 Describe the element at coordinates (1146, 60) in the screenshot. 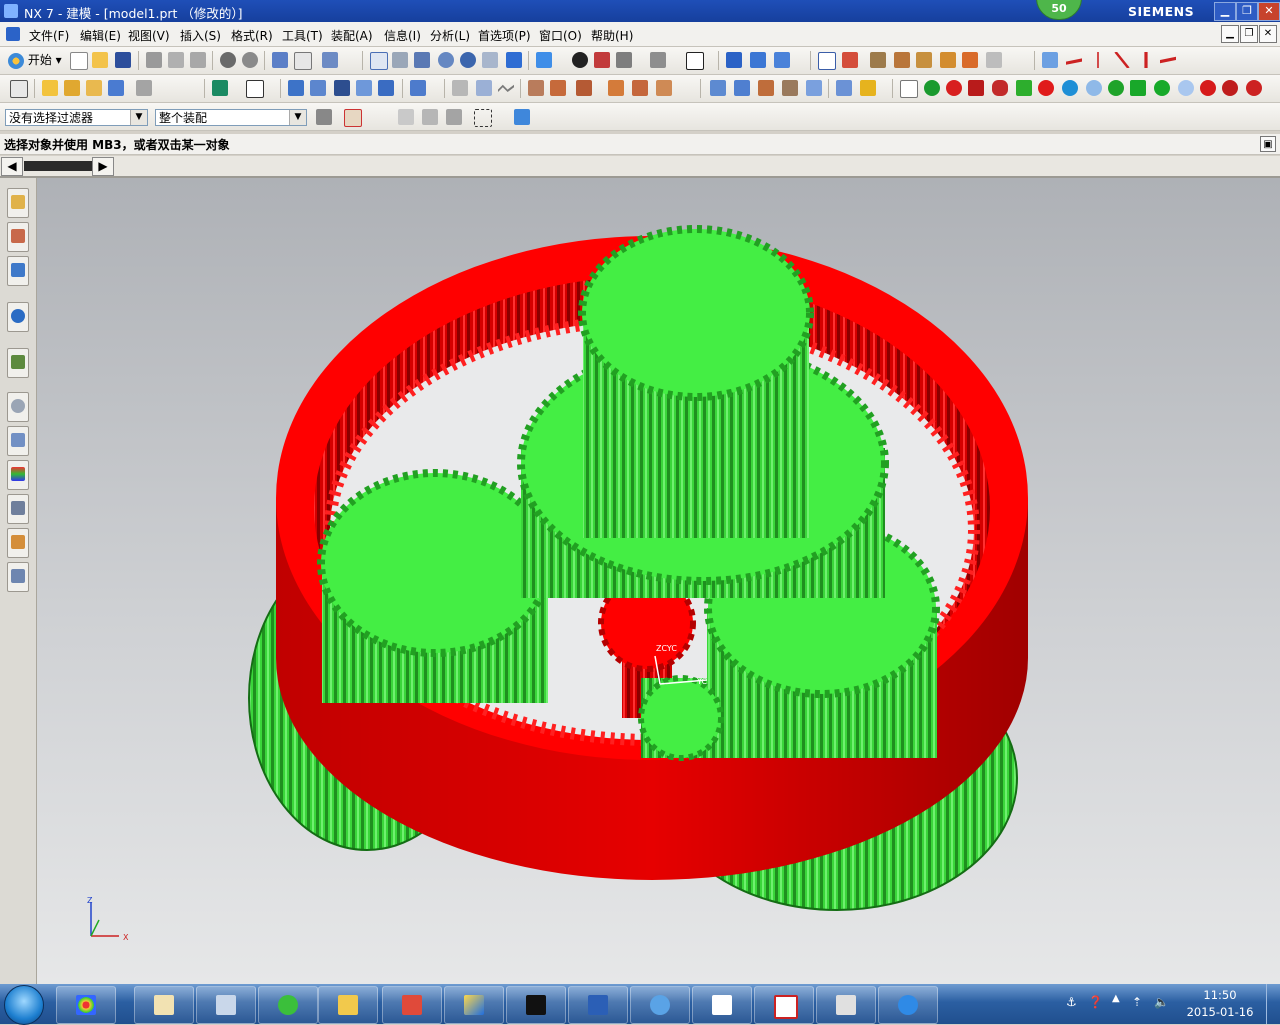

I see `offset-curve-icon` at that location.